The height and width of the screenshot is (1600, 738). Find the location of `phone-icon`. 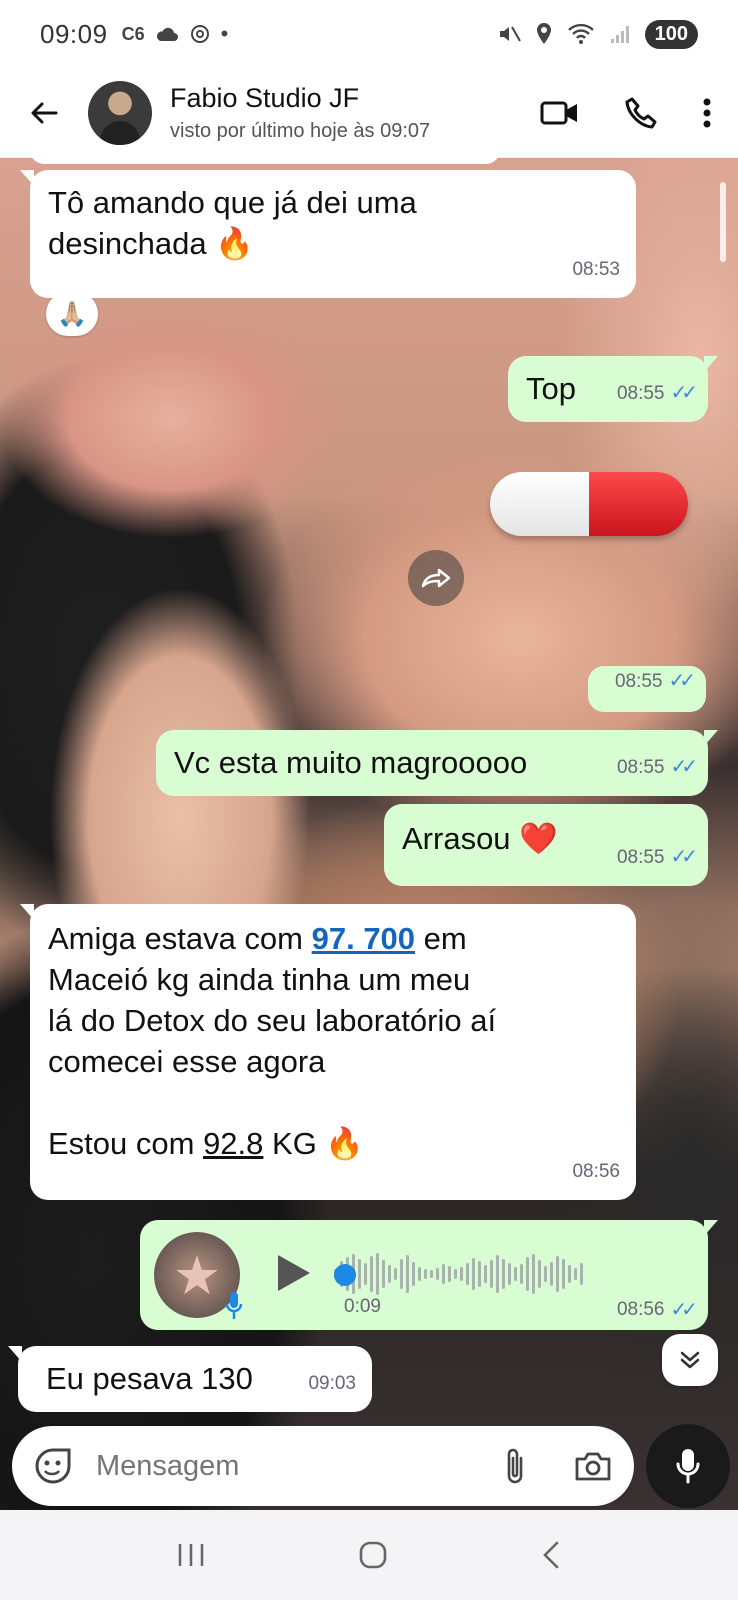

phone-icon is located at coordinates (641, 113).